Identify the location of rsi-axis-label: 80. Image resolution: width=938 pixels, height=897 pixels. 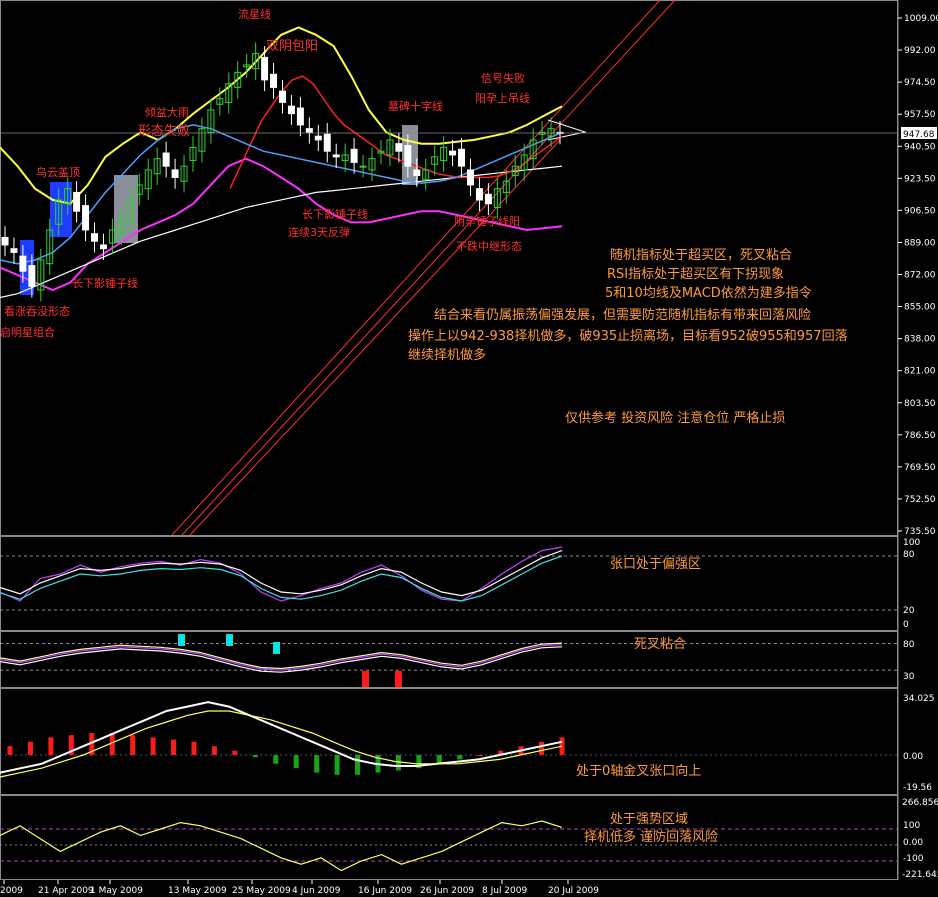
(909, 645).